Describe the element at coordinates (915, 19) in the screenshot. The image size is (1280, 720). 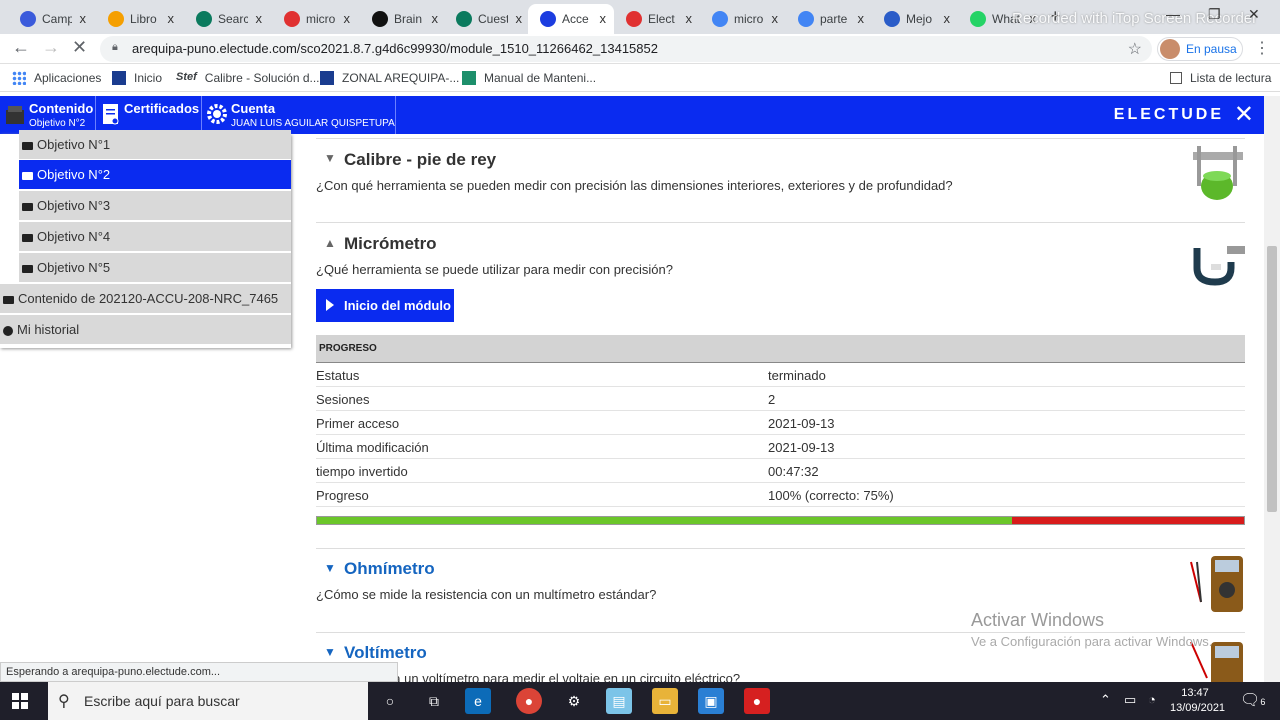
I see `browser-tab: Mejo x` at that location.